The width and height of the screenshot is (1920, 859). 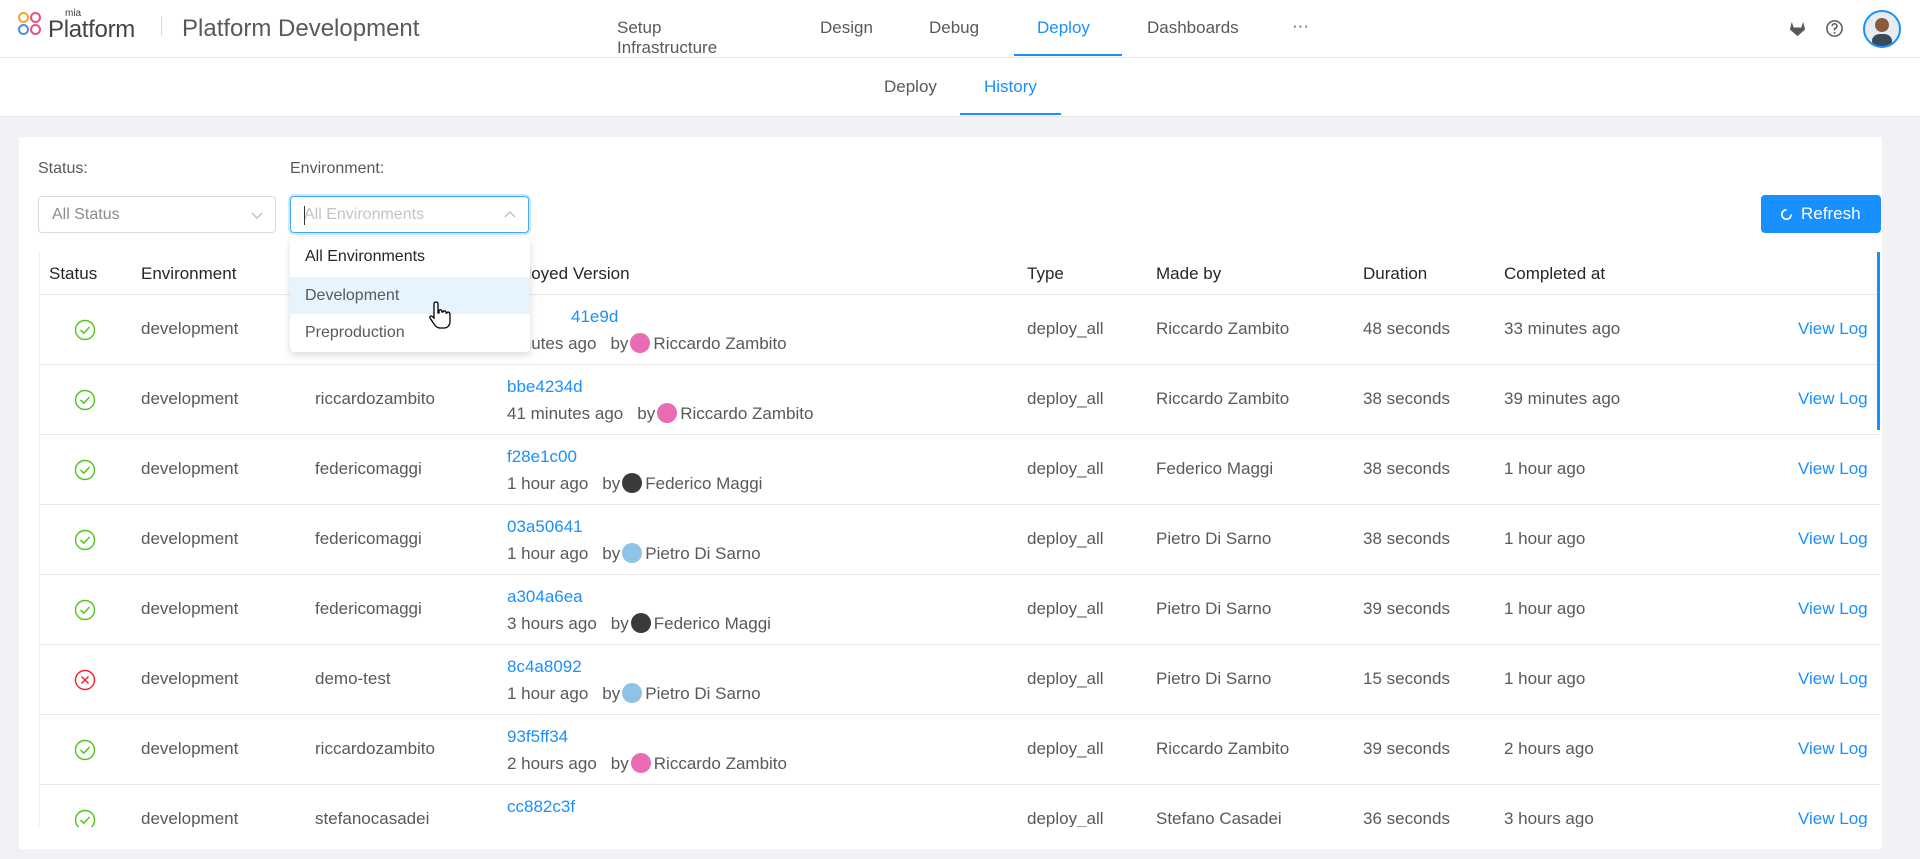 What do you see at coordinates (1882, 29) in the screenshot?
I see `user-avatar` at bounding box center [1882, 29].